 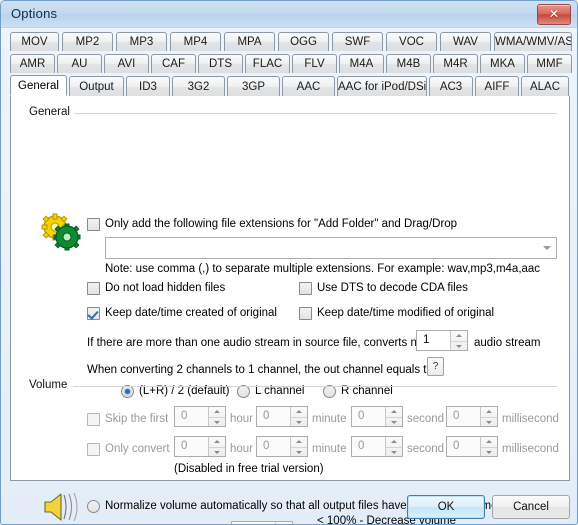 I want to click on only-hour-spinner-buttons, so click(x=216, y=446).